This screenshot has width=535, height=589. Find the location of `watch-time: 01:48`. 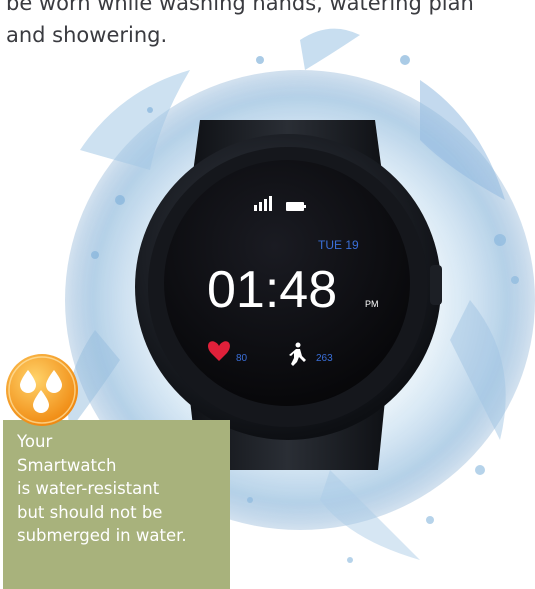

watch-time: 01:48 is located at coordinates (272, 290).